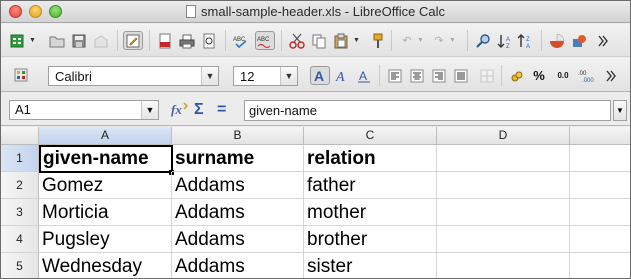  What do you see at coordinates (106, 159) in the screenshot?
I see `cell-a1: given-name` at bounding box center [106, 159].